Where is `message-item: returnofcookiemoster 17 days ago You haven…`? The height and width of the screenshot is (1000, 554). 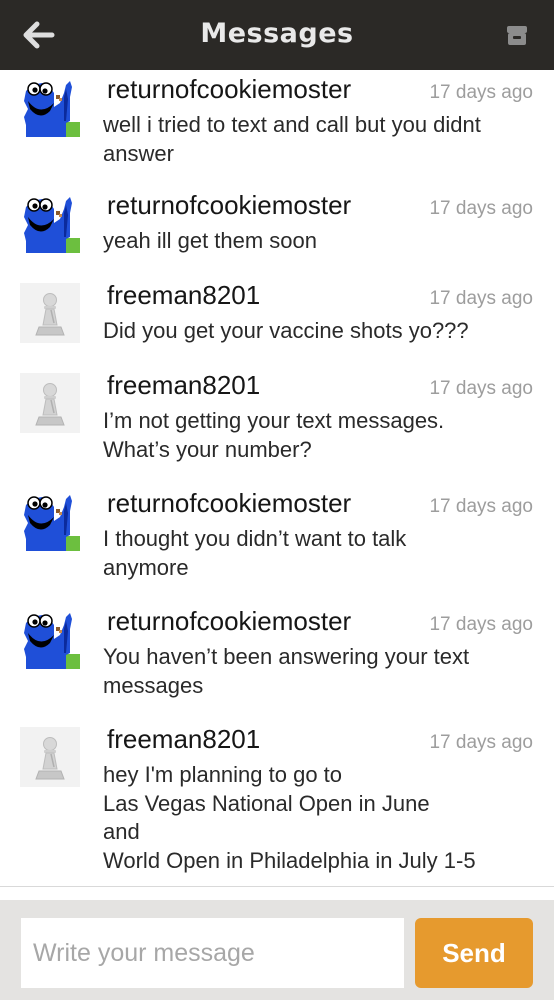
message-item: returnofcookiemoster 17 days ago You haven… is located at coordinates (277, 651).